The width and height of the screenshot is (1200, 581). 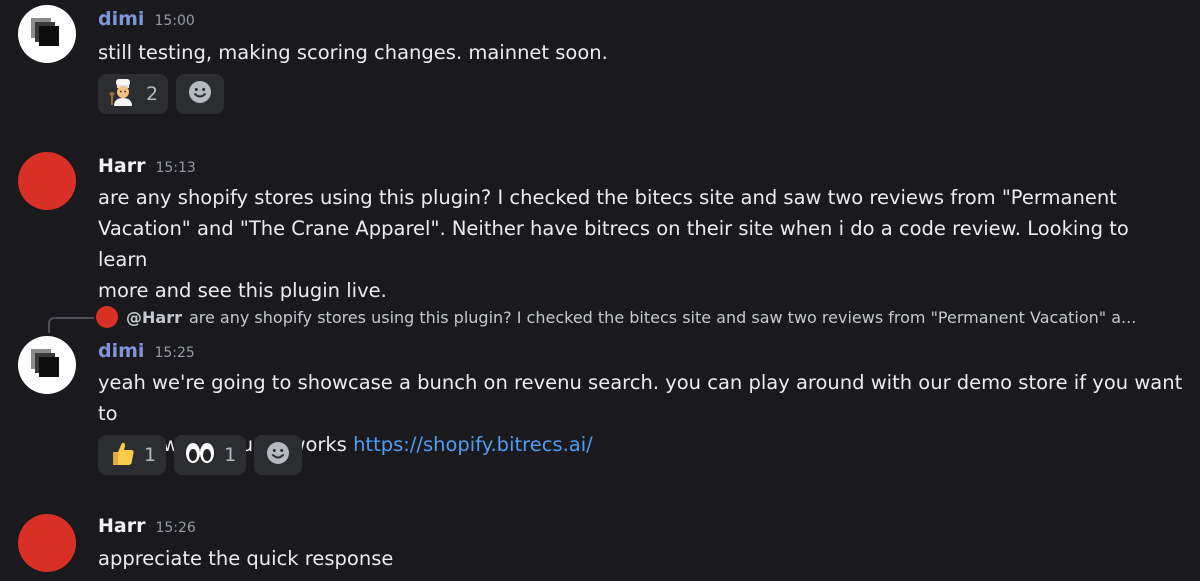 I want to click on cook-emoji-icon, so click(x=123, y=94).